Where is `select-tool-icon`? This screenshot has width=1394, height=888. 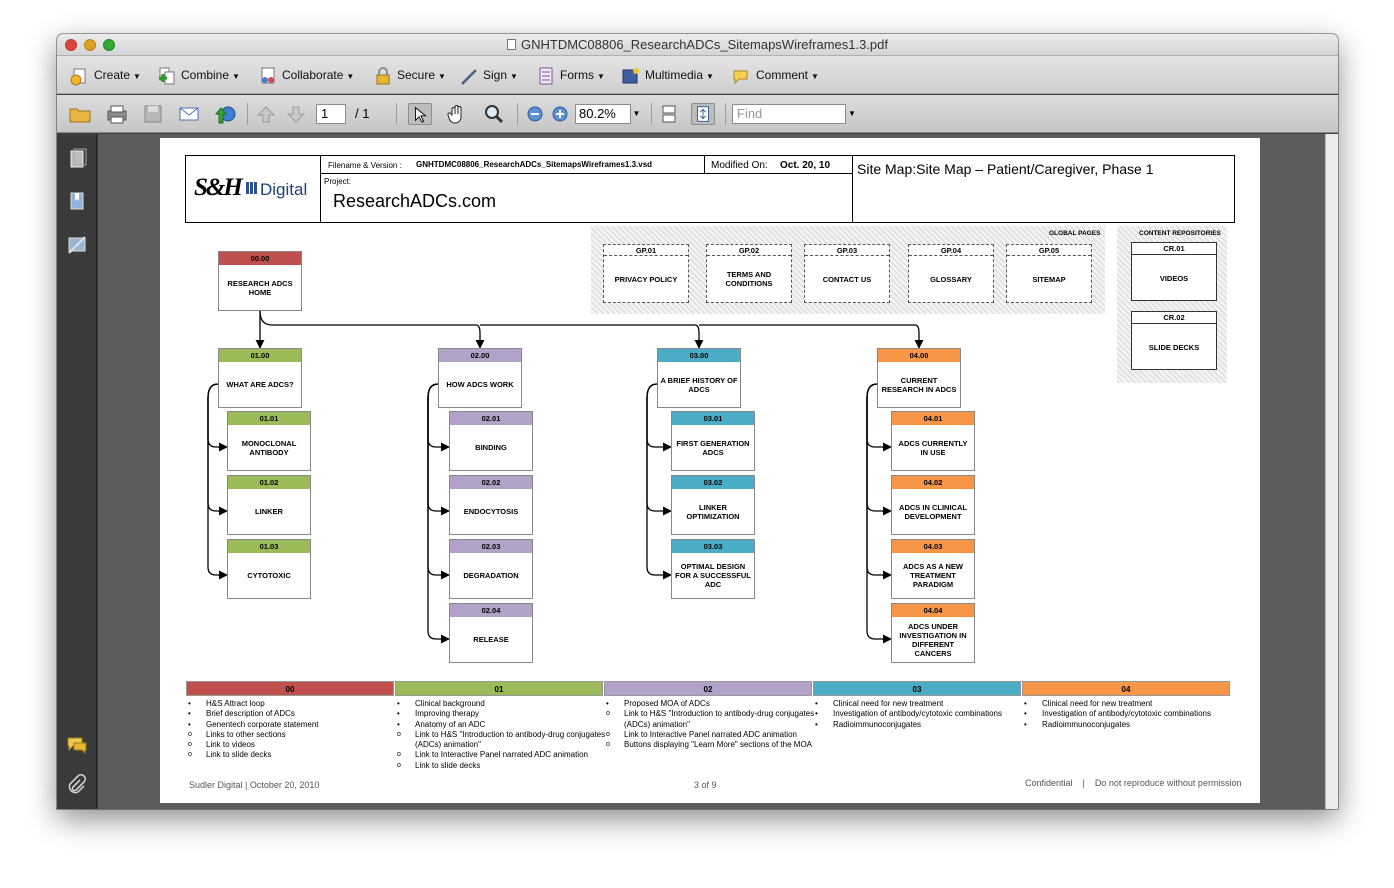
select-tool-icon is located at coordinates (420, 114).